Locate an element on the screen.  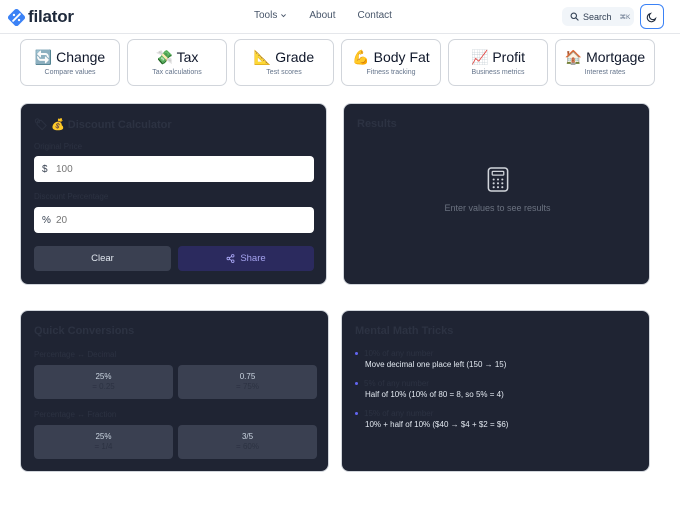
nav-contact-label: Contact is located at coordinates (374, 15).